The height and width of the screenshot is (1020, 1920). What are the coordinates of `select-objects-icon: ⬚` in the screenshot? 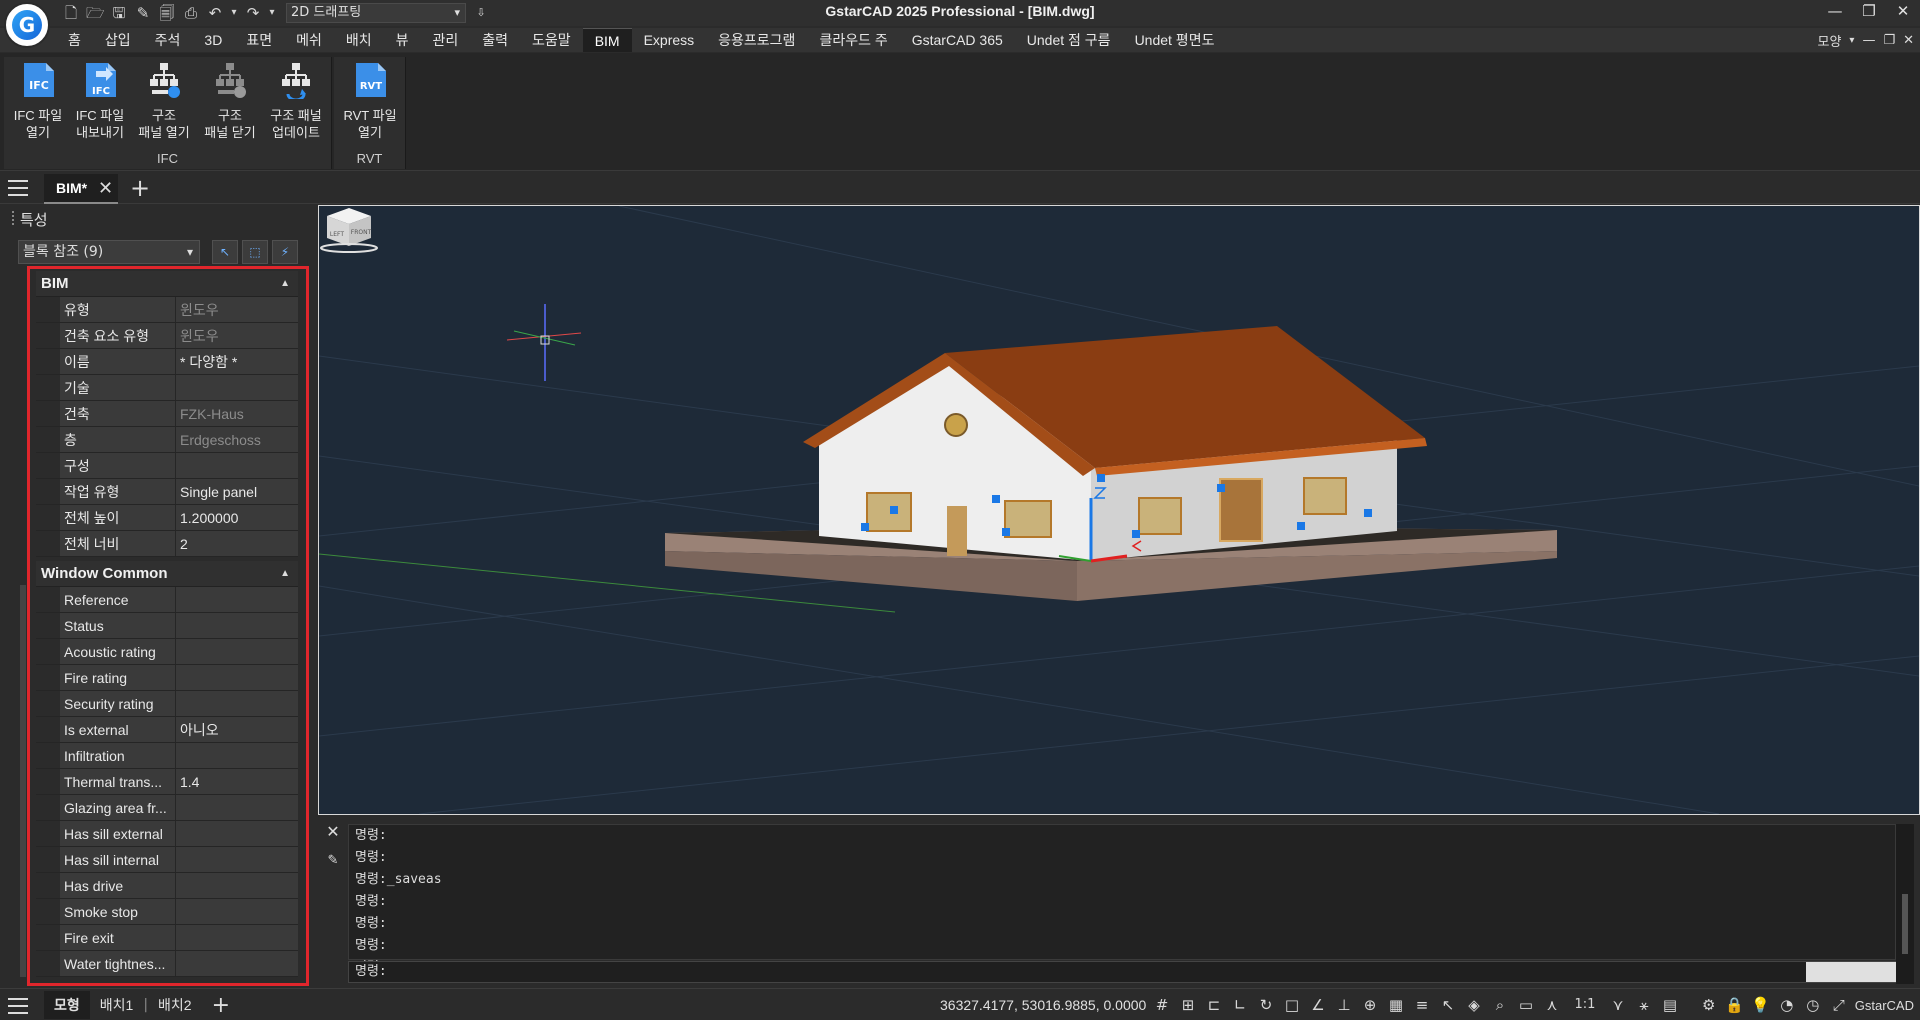 It's located at (255, 252).